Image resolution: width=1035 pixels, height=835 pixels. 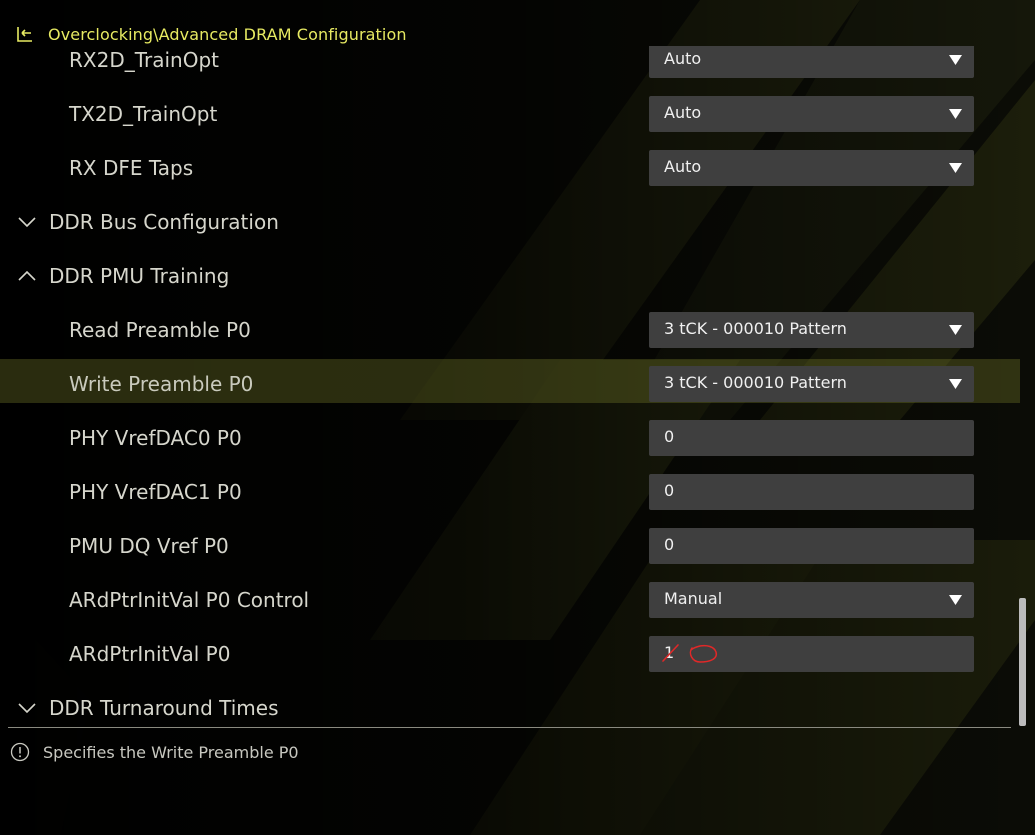 What do you see at coordinates (510, 64) in the screenshot?
I see `setting-row-rx2d-trainopt: RX2D_TrainOpt Auto` at bounding box center [510, 64].